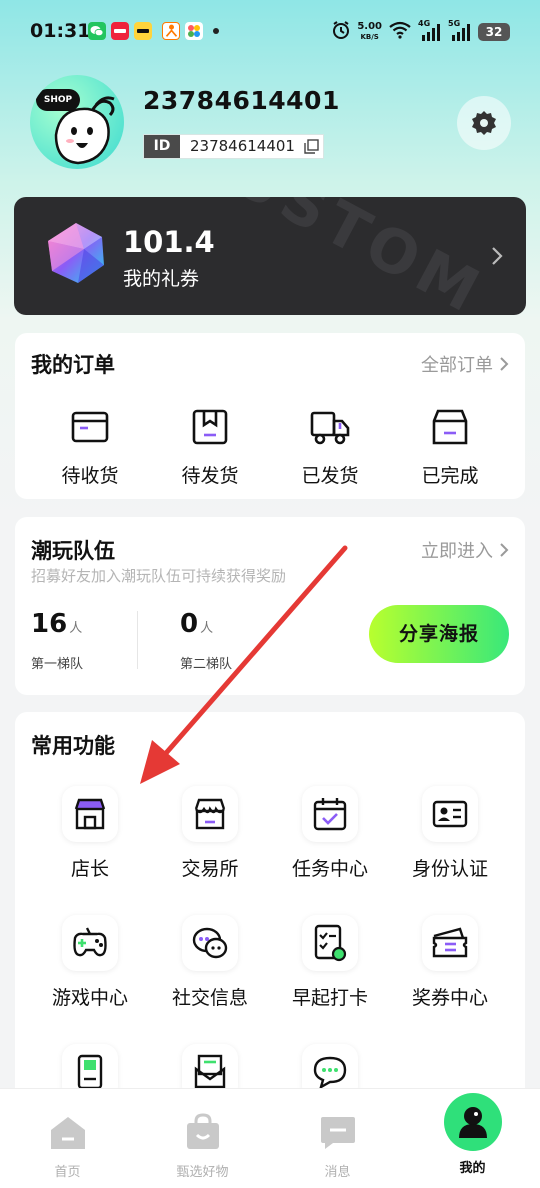 Image resolution: width=540 pixels, height=1188 pixels. Describe the element at coordinates (202, 1131) in the screenshot. I see `shopping-bag-icon` at that location.